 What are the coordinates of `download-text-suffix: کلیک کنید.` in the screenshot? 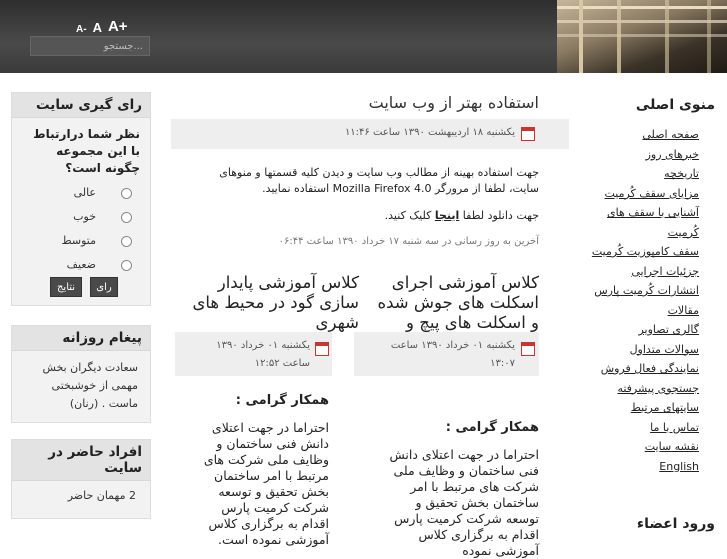 It's located at (409, 215).